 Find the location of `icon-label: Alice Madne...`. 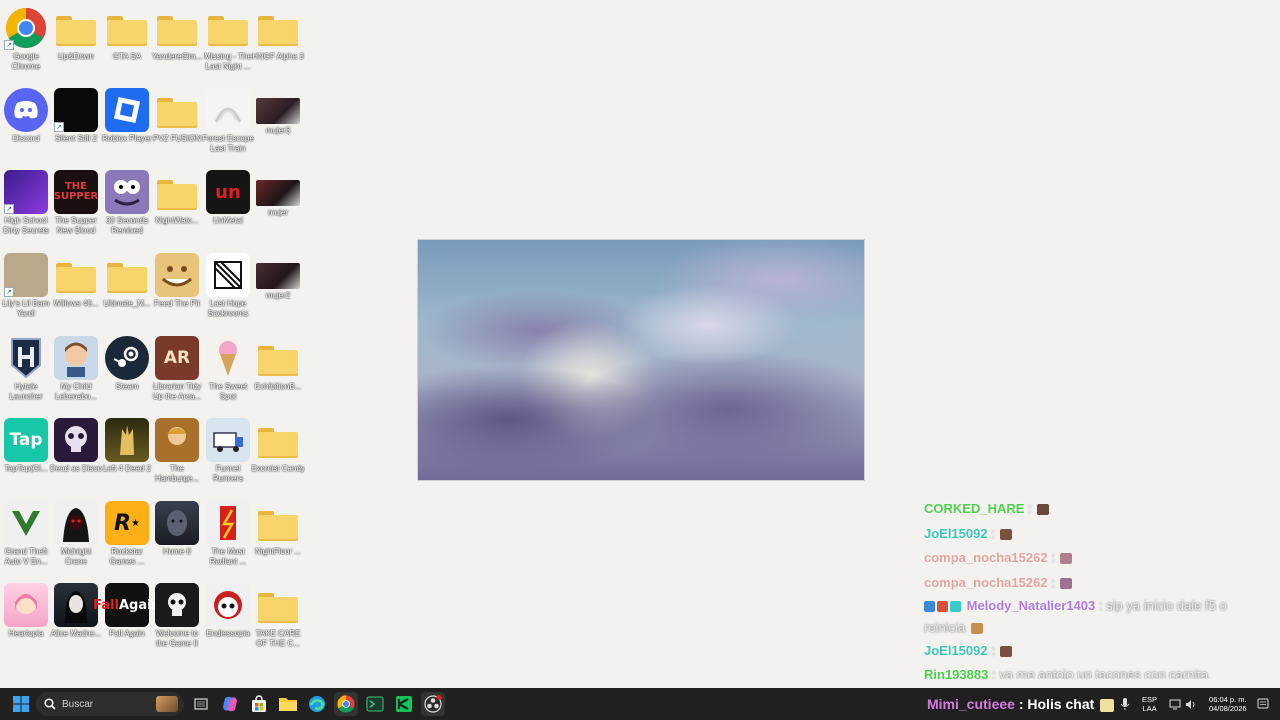

icon-label: Alice Madne... is located at coordinates (76, 633).